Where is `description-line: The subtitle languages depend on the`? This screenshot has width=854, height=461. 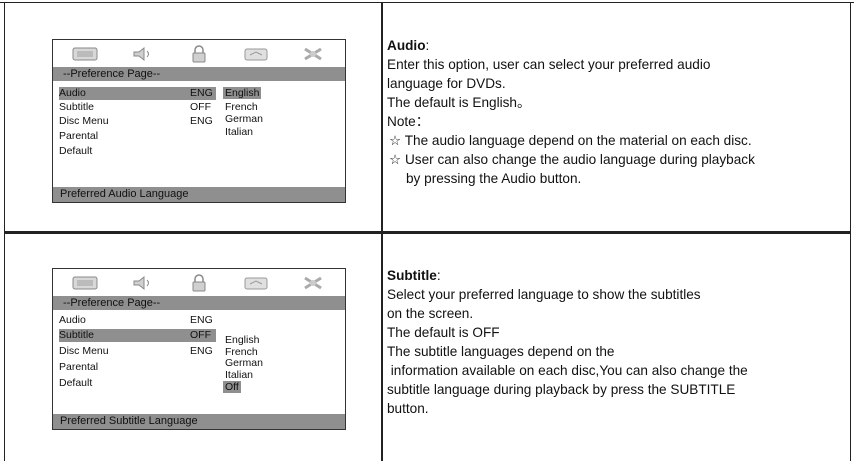 description-line: The subtitle languages depend on the is located at coordinates (501, 351).